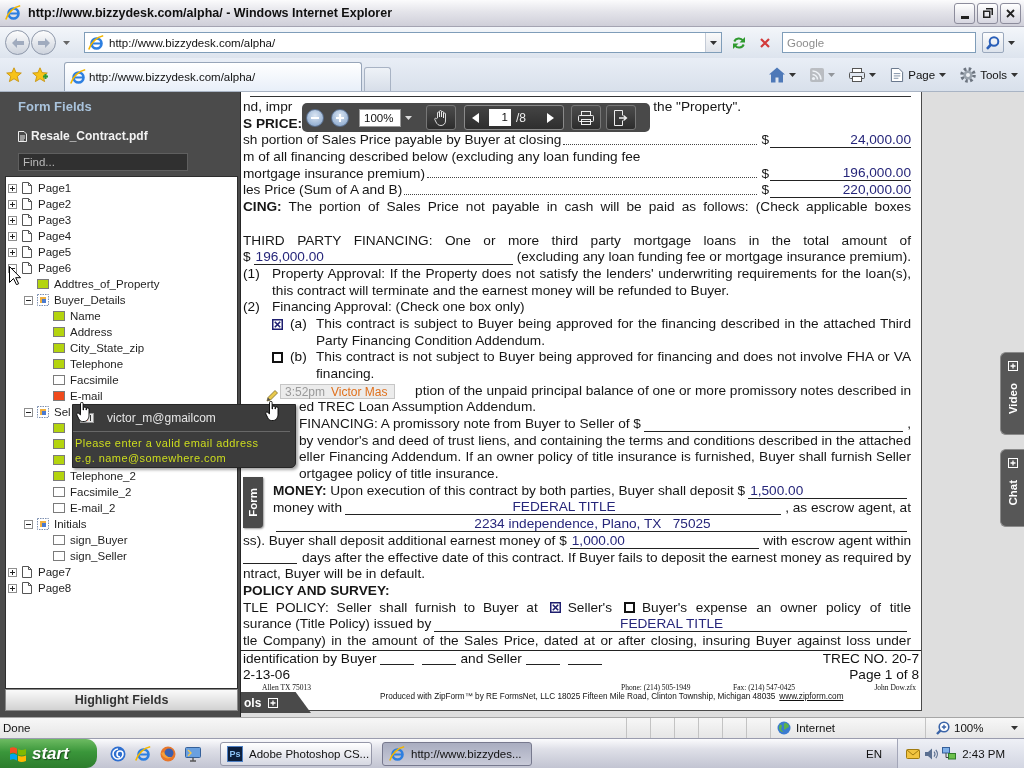 The image size is (1024, 768). Describe the element at coordinates (62, 412) in the screenshot. I see `tree-item: Sel` at that location.